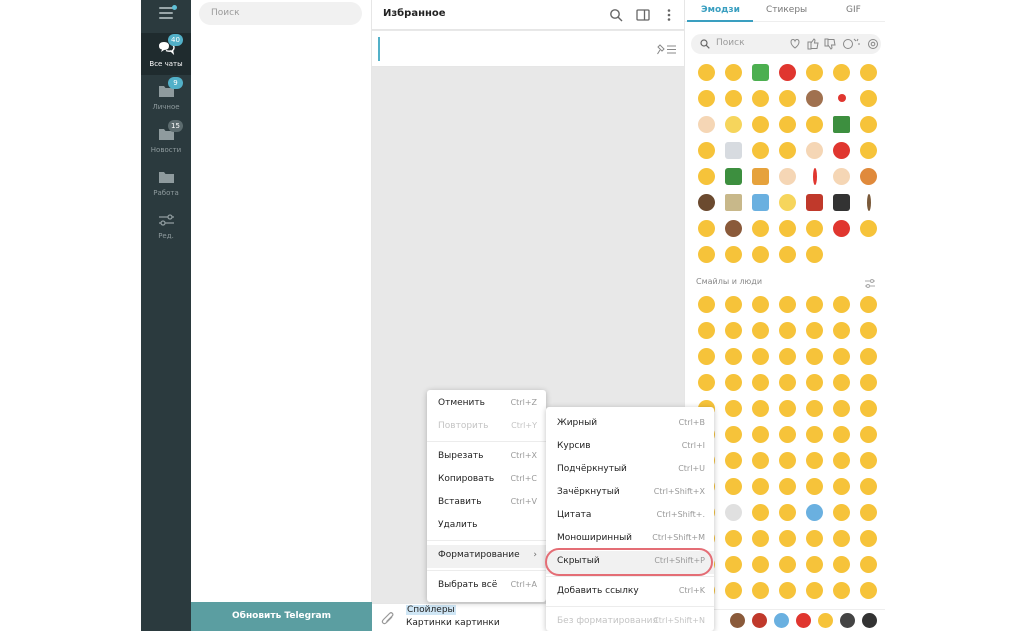 This screenshot has width=1024, height=631. I want to click on menu-item-formatting: Форматирование ›, so click(486, 556).